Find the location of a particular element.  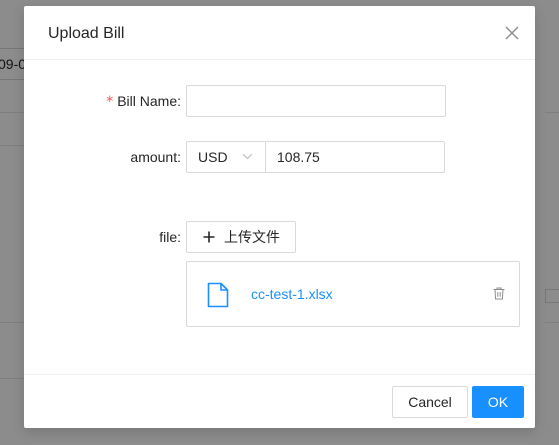

currency-selected-value: USD is located at coordinates (213, 157).